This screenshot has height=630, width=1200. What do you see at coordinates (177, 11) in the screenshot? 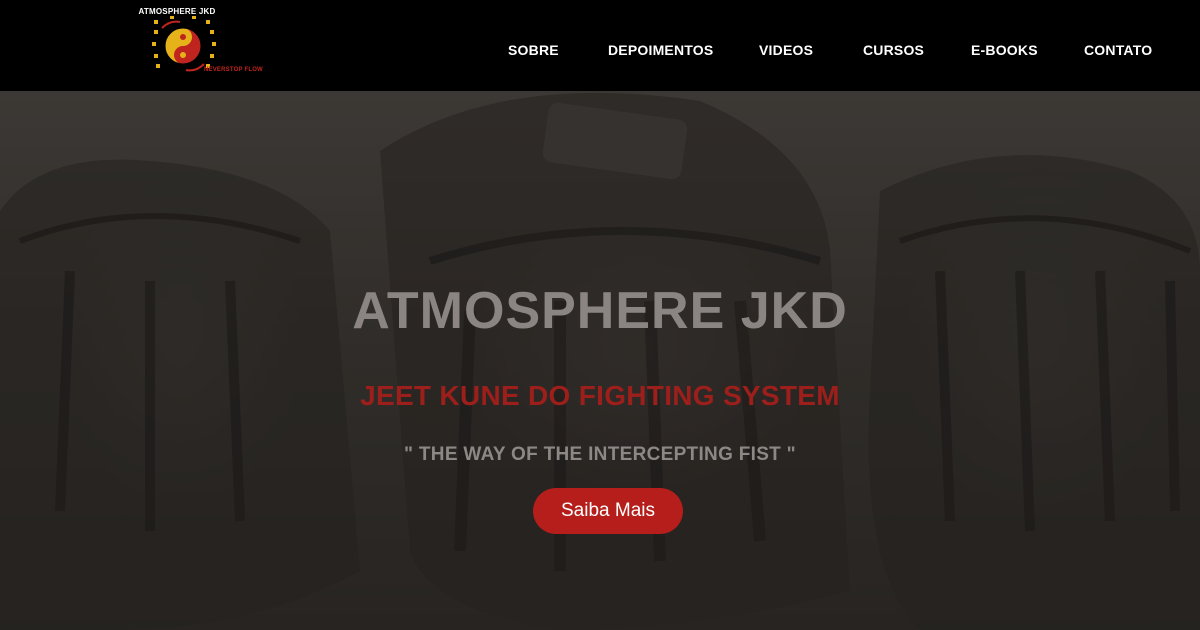
I see `logo-title: ATMOSPHERE JKD` at bounding box center [177, 11].